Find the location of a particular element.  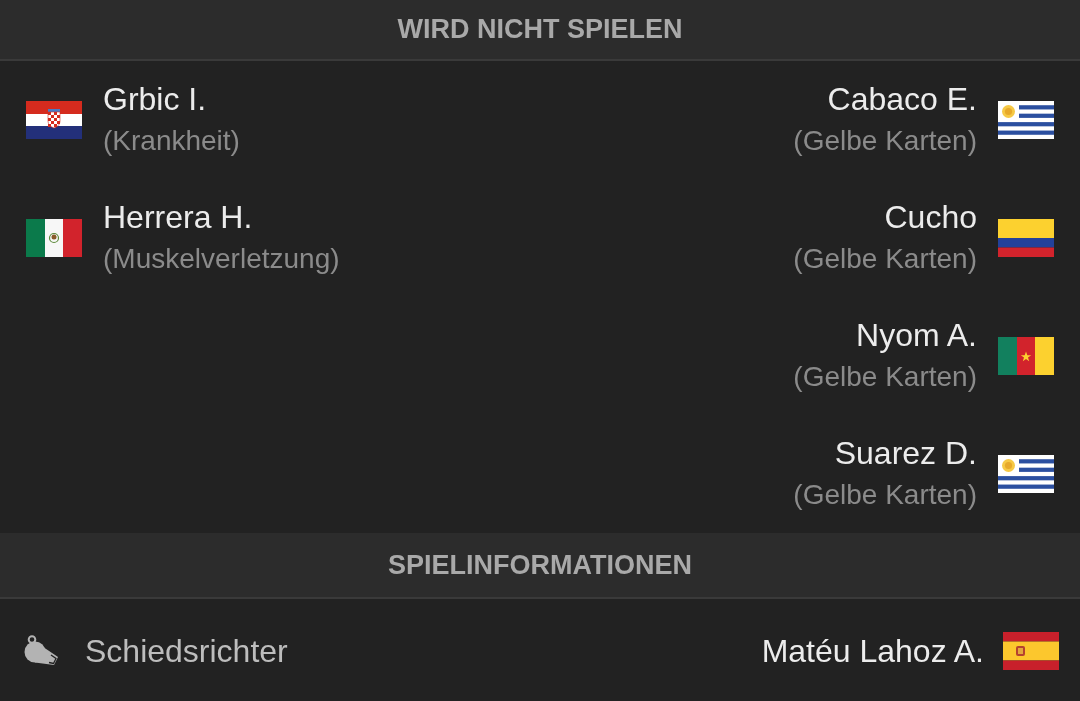

section-header: SPIELINFORMATIONEN is located at coordinates (540, 566).